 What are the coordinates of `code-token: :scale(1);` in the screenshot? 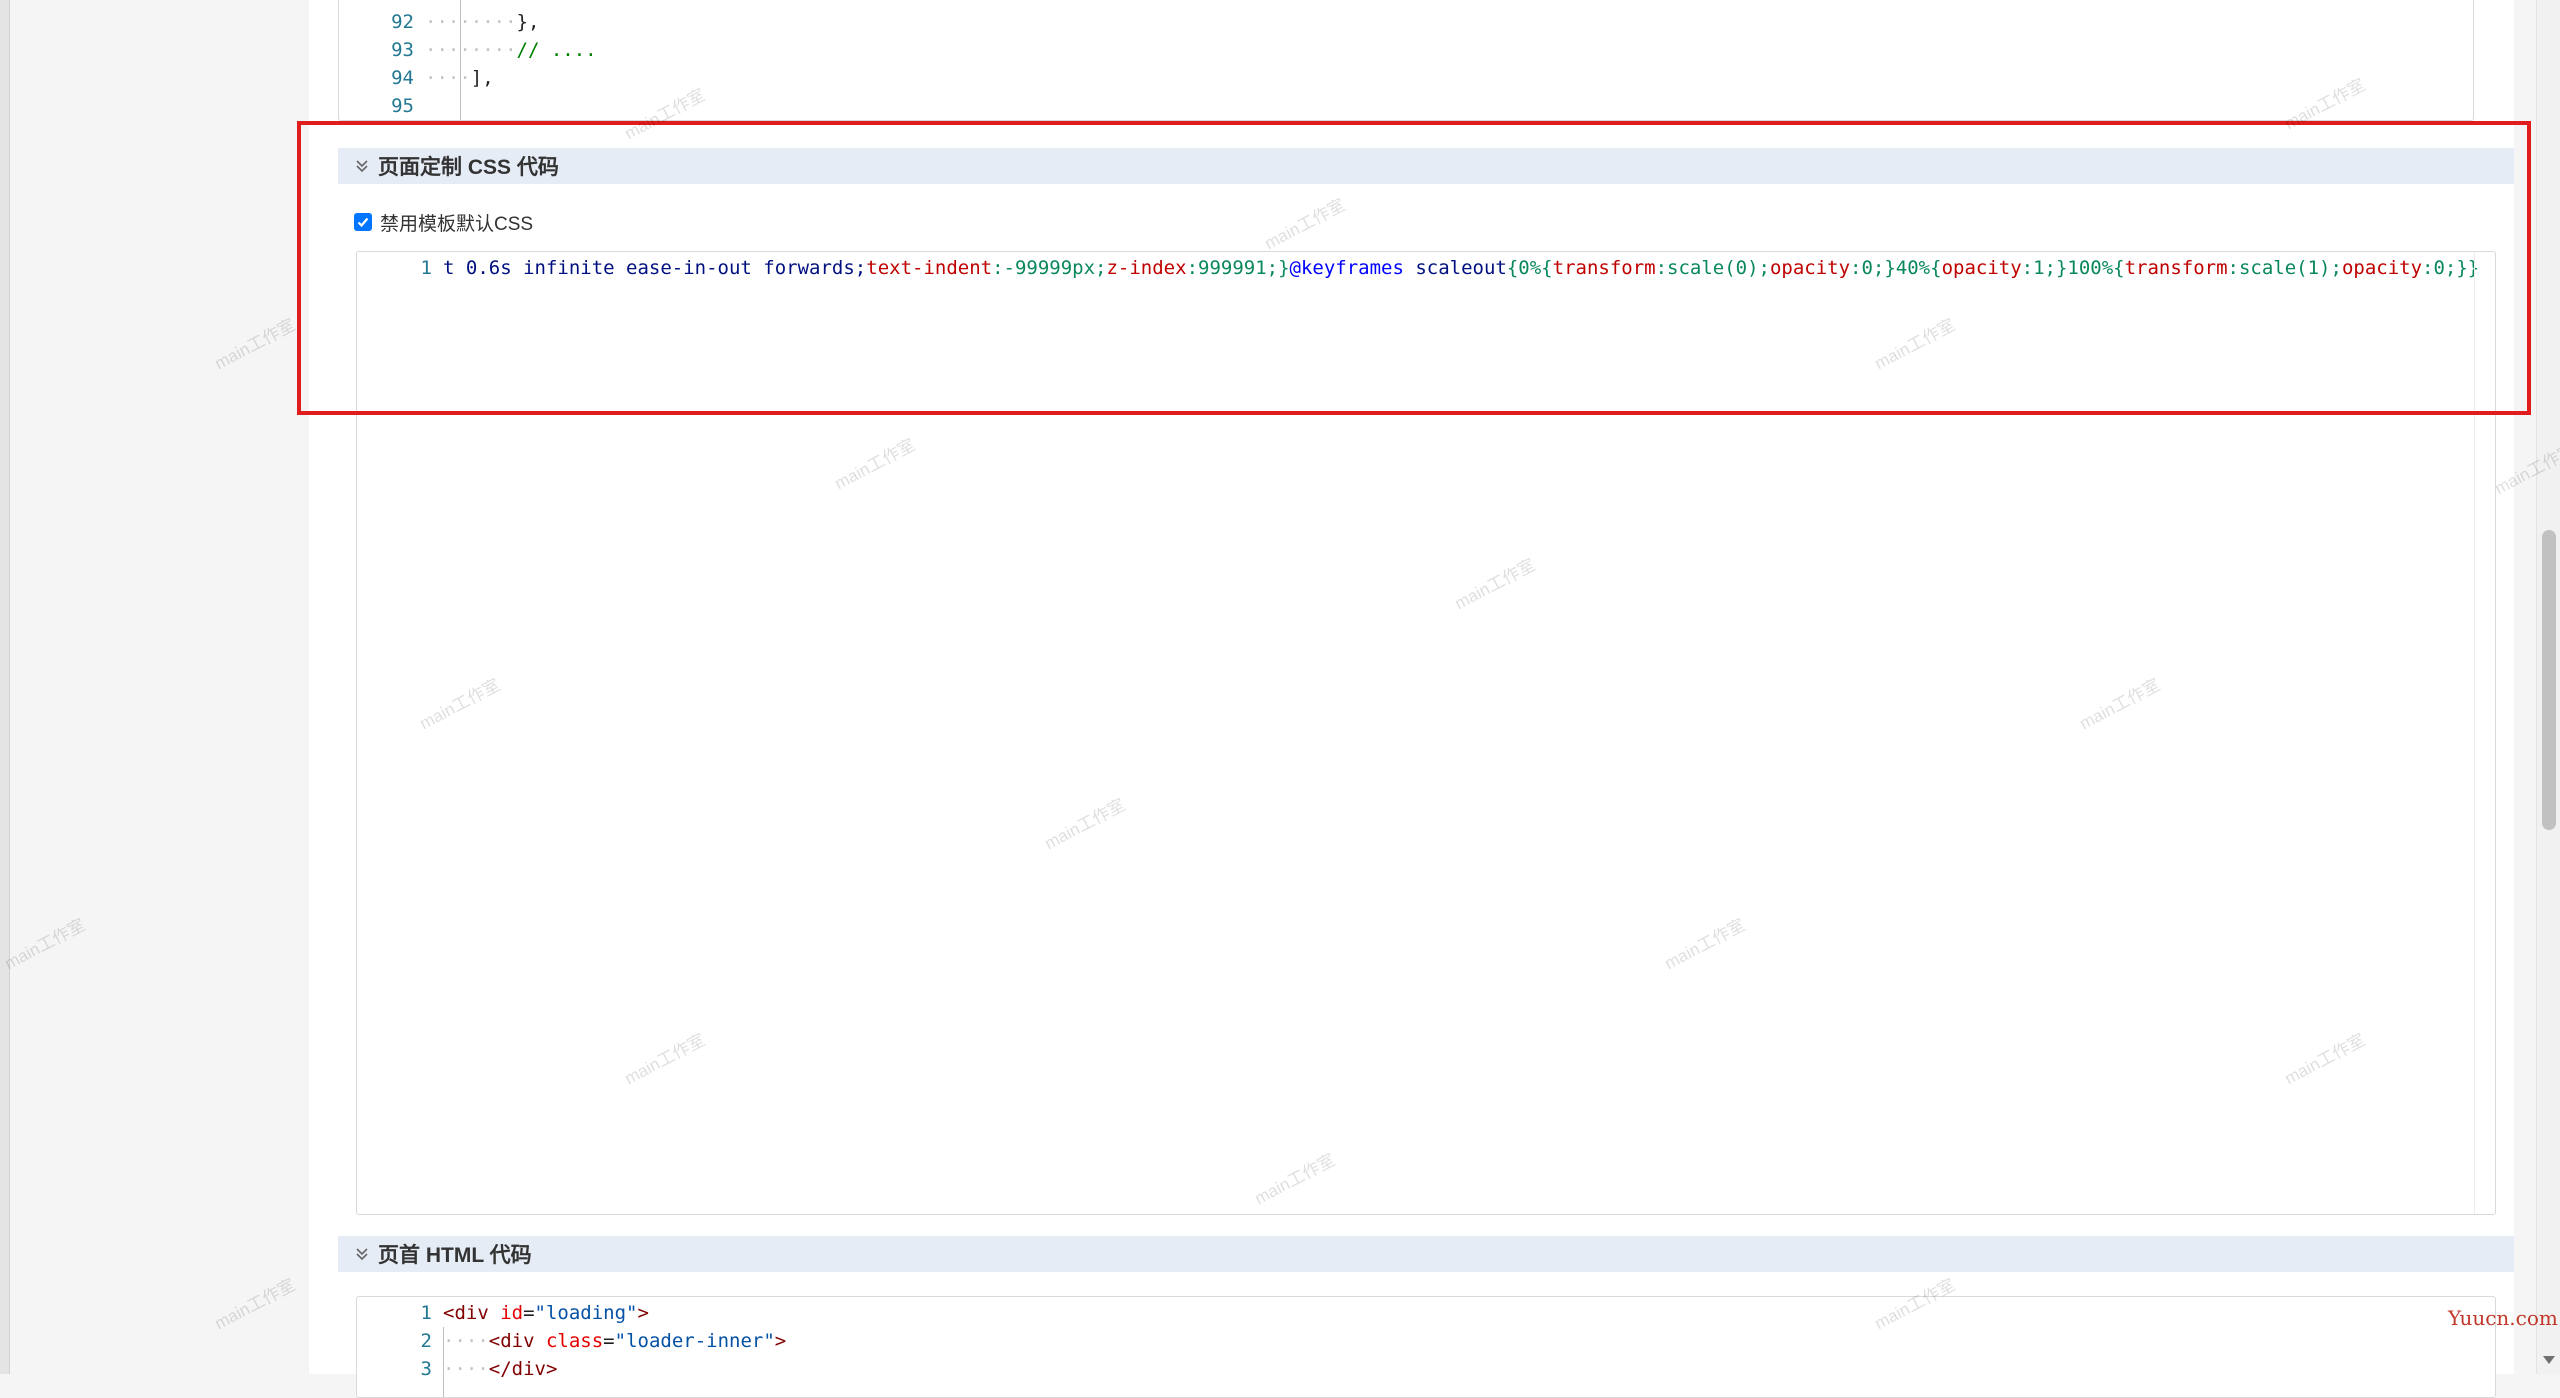 It's located at (2284, 268).